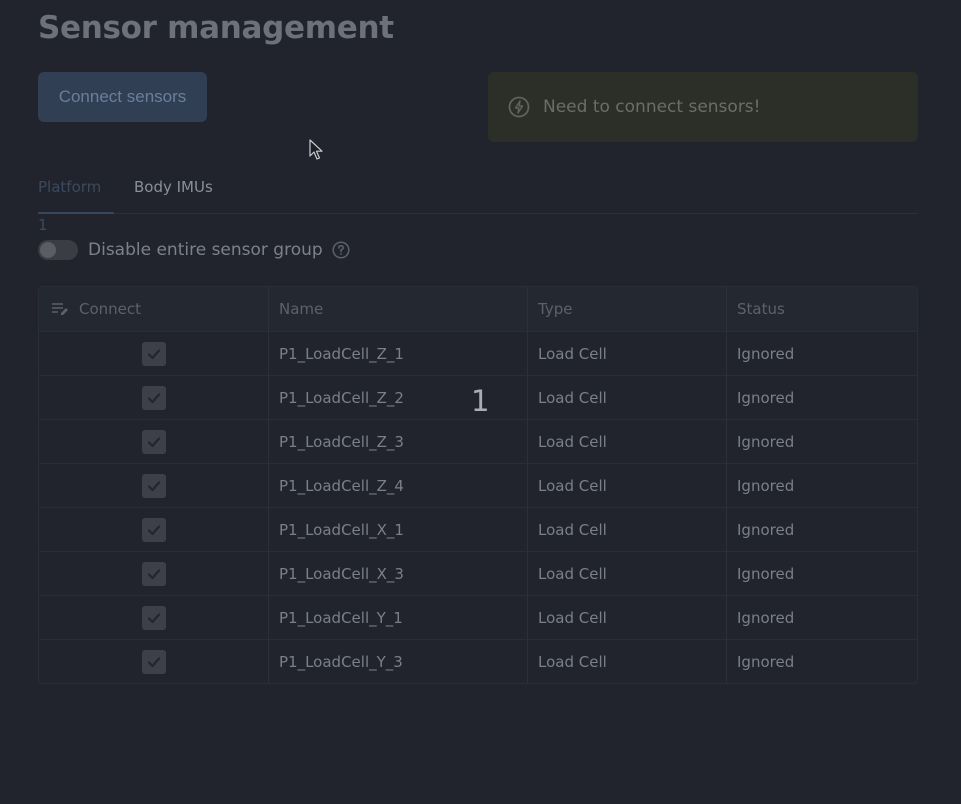 The height and width of the screenshot is (804, 961). I want to click on table-row: P1_LoadCell_X_3 Load Cell Ignored, so click(478, 573).